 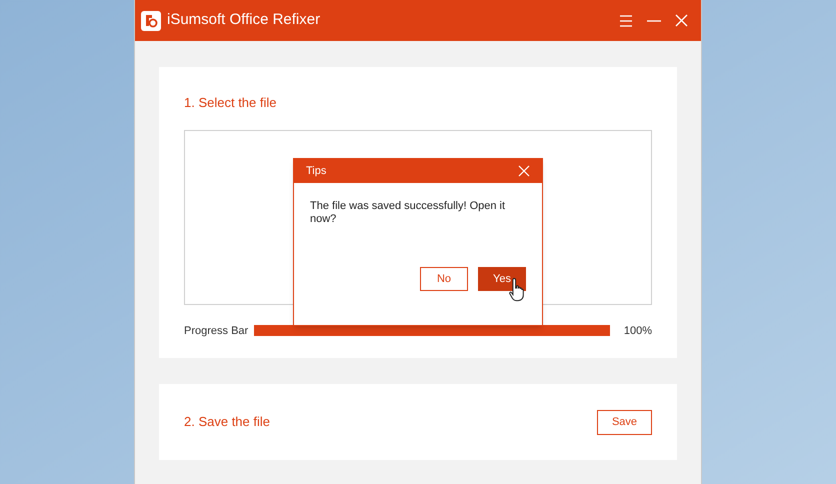 I want to click on progress-percent: 100%, so click(x=638, y=331).